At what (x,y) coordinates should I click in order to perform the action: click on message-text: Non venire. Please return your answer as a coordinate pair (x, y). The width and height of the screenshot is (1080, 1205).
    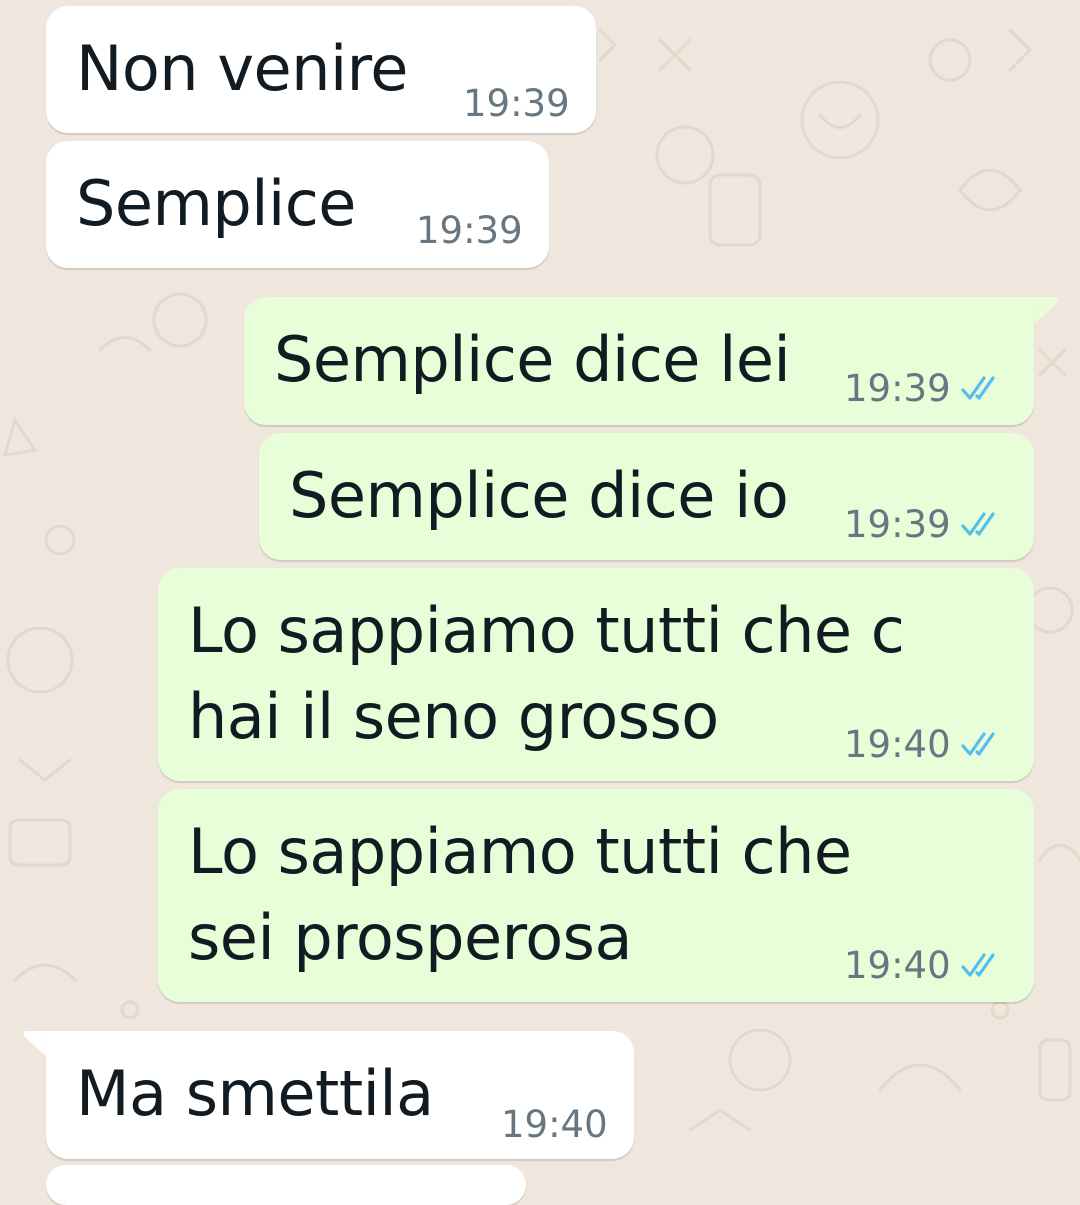
    Looking at the image, I should click on (242, 68).